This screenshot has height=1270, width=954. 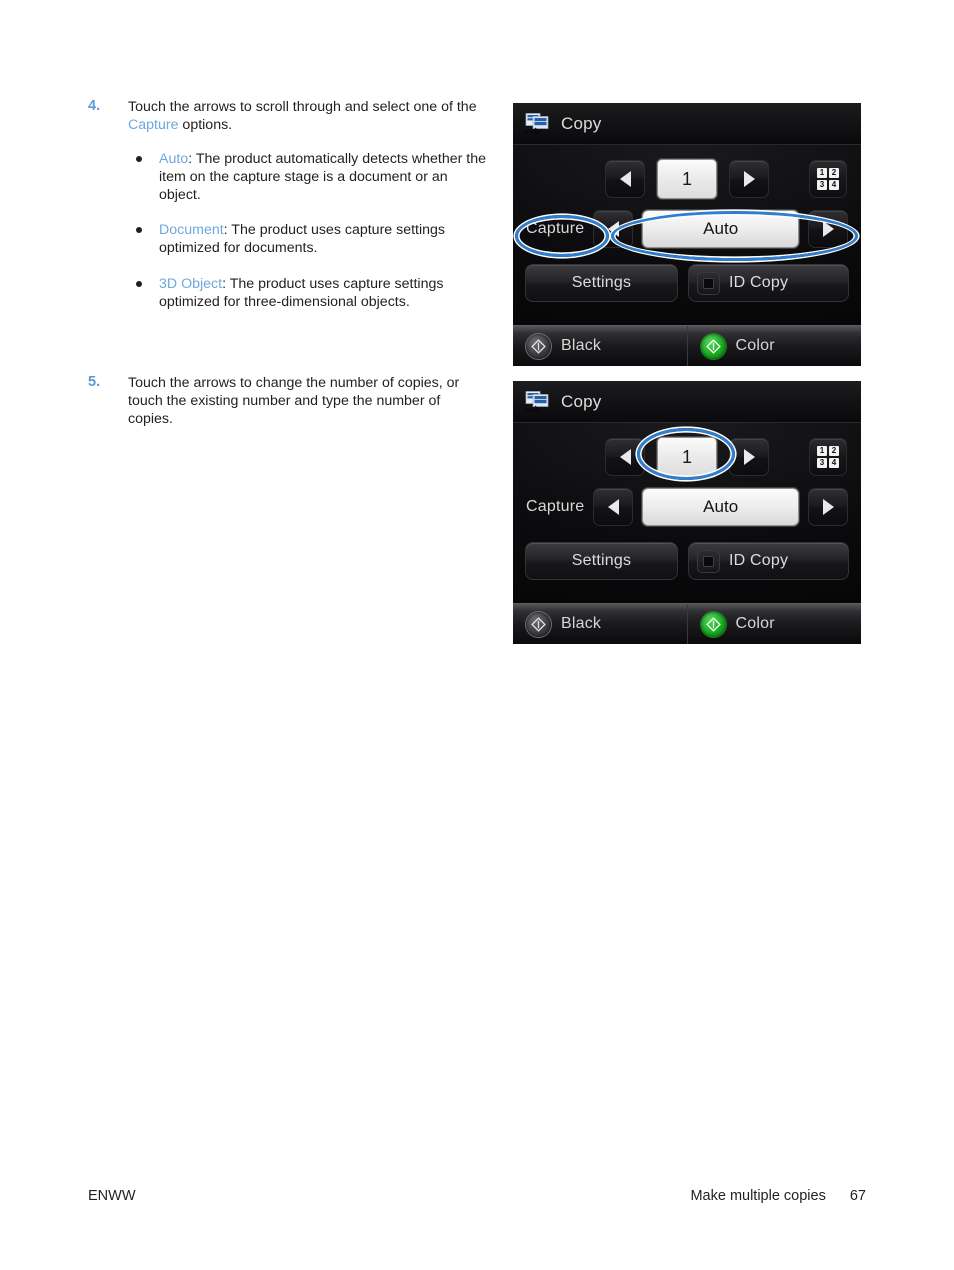 I want to click on footer-right-group: Make multiple copies 67, so click(x=778, y=1196).